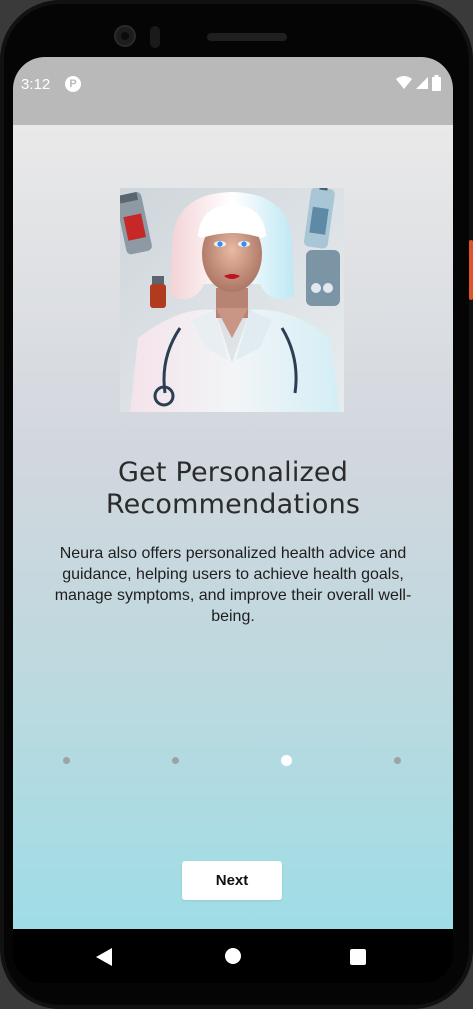  Describe the element at coordinates (232, 880) in the screenshot. I see `next-button: Next` at that location.